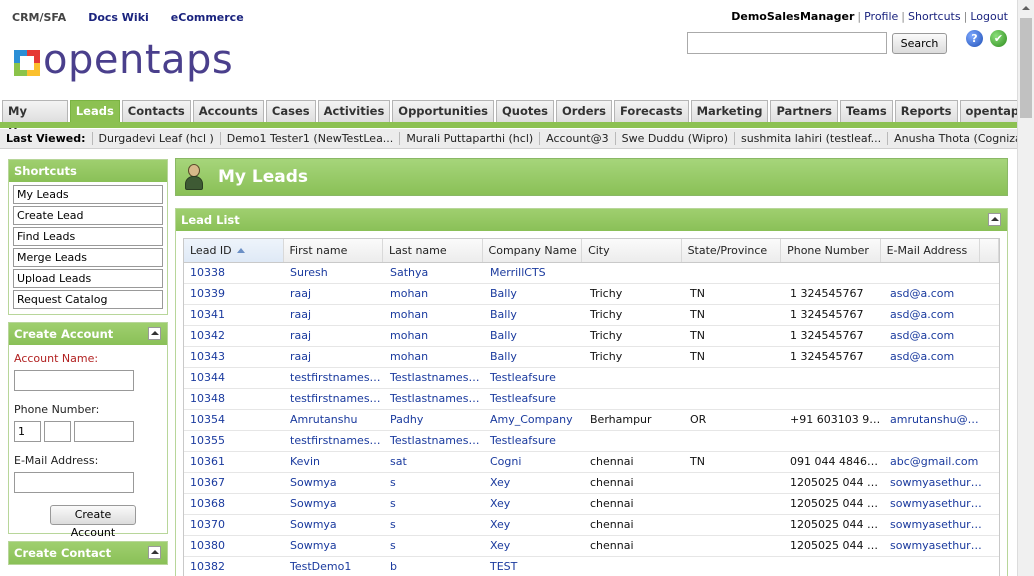 The image size is (1034, 576). What do you see at coordinates (934, 462) in the screenshot?
I see `table-cell: abc@gmail.com` at bounding box center [934, 462].